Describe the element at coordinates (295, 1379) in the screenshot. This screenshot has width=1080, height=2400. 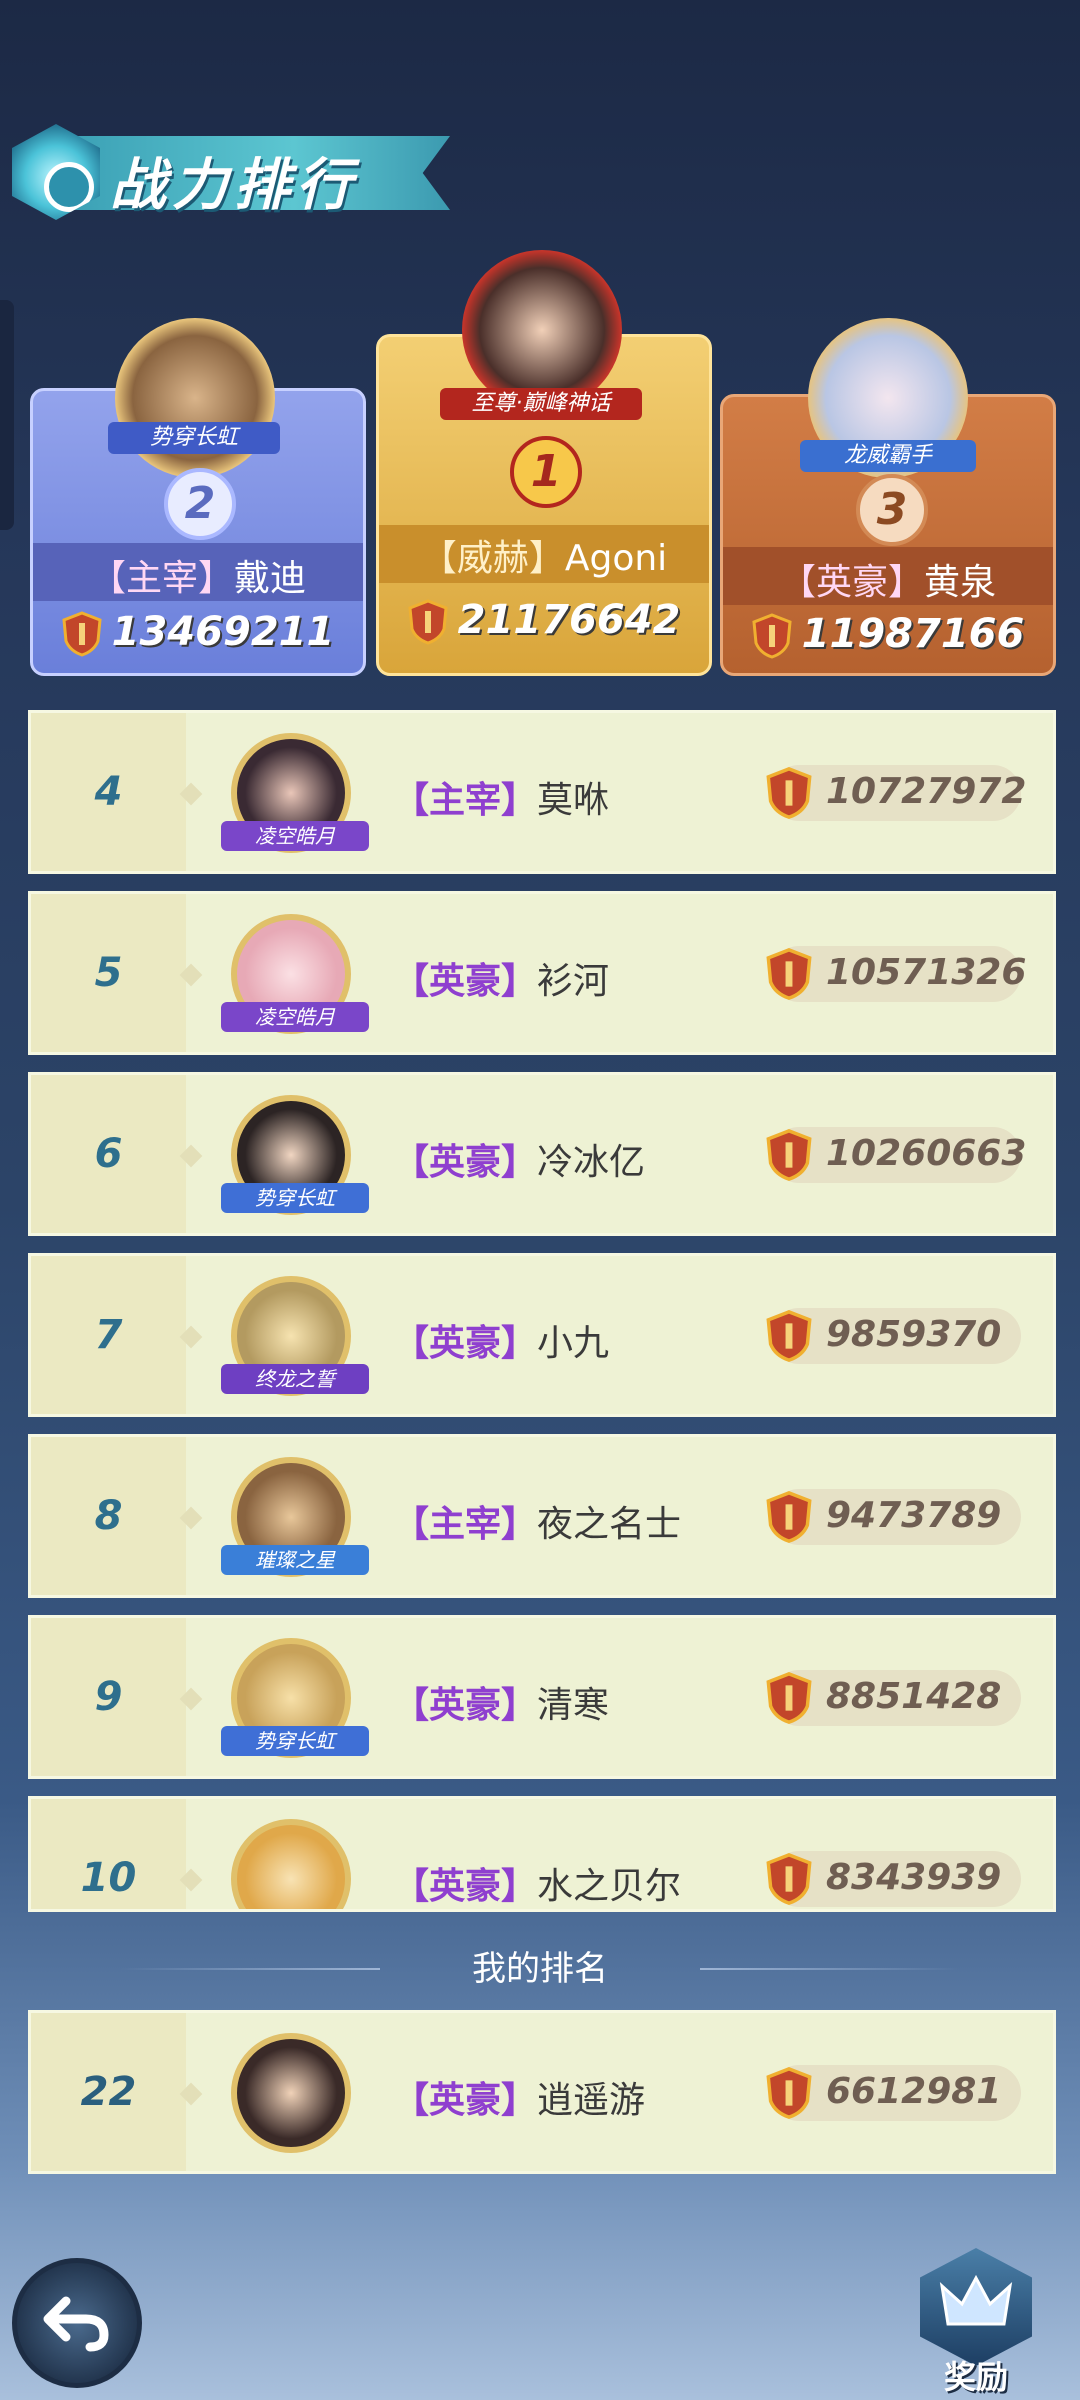
I see `title-badge: 终龙之誓` at that location.